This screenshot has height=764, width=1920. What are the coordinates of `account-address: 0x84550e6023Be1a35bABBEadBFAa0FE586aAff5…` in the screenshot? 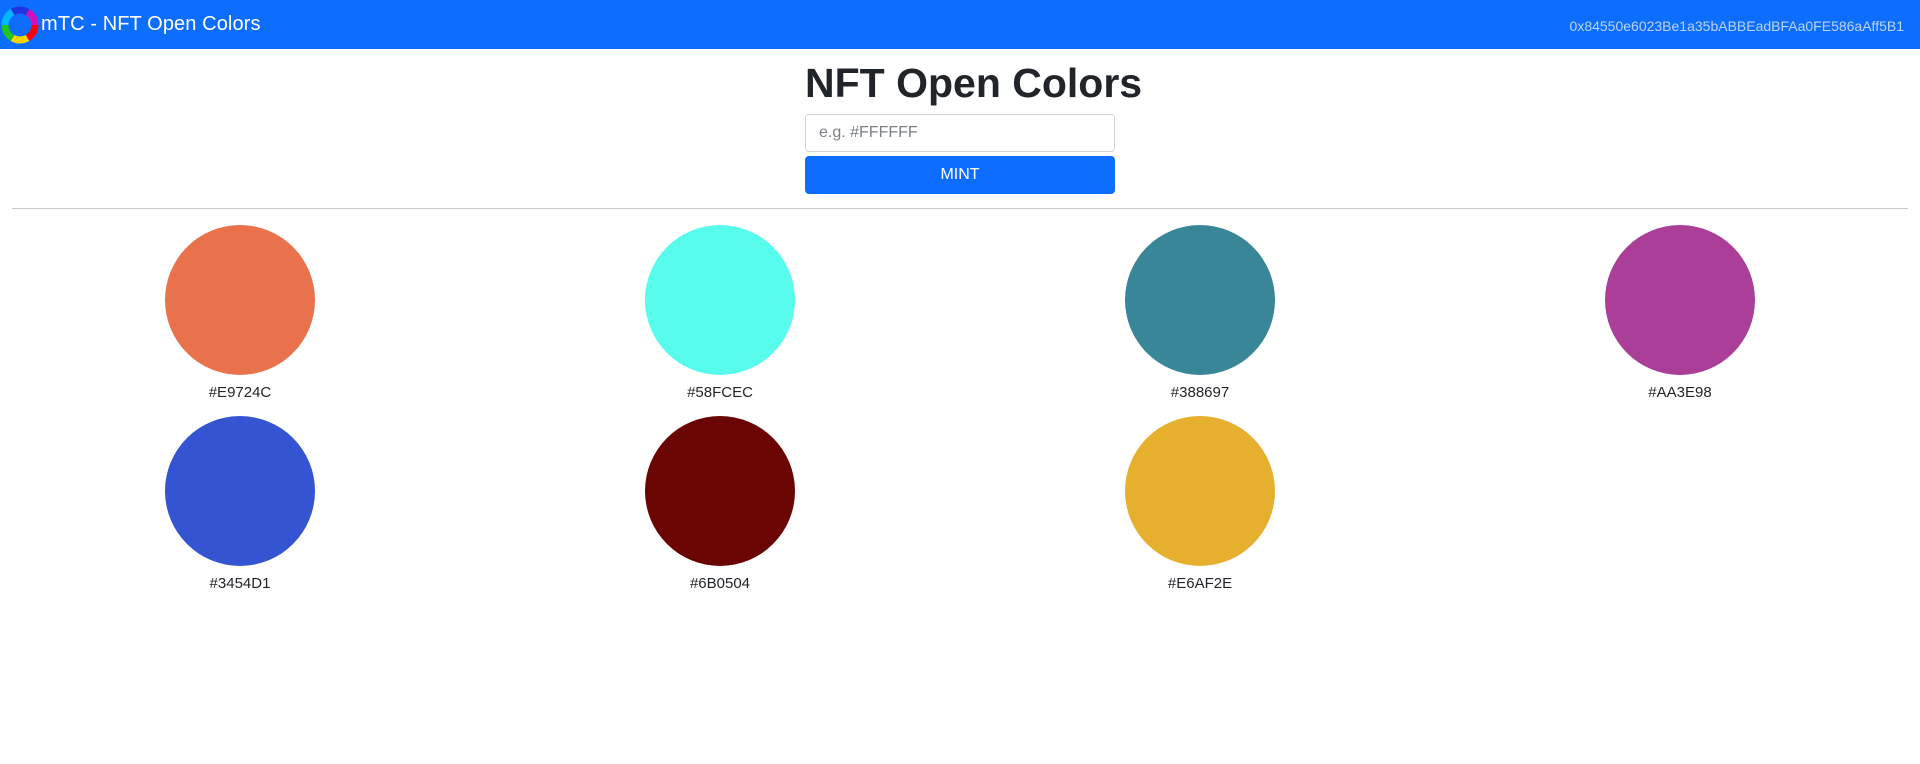 It's located at (1736, 25).